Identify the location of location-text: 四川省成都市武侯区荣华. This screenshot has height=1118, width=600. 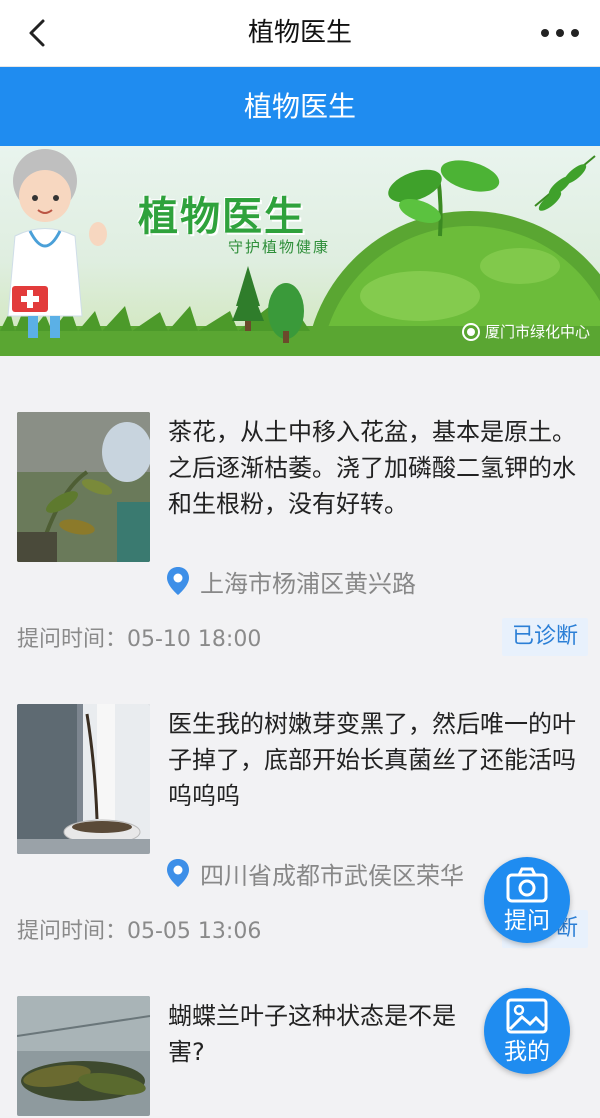
(332, 875).